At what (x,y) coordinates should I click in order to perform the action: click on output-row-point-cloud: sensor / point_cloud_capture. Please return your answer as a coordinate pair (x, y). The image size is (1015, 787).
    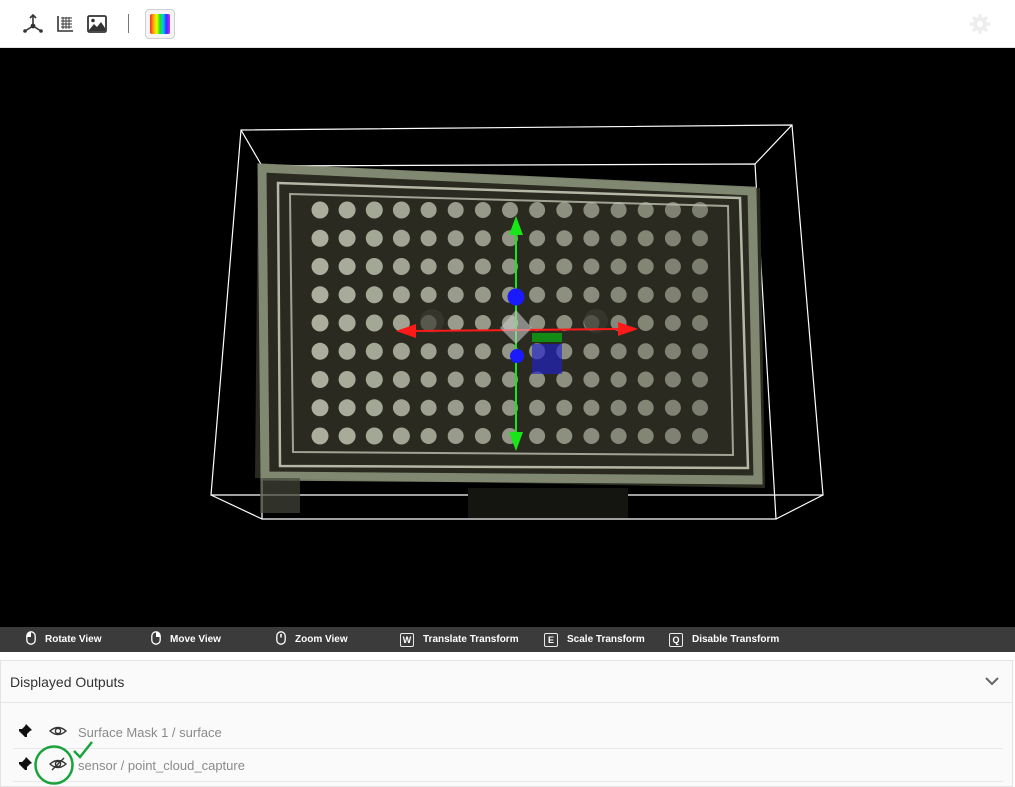
    Looking at the image, I should click on (508, 766).